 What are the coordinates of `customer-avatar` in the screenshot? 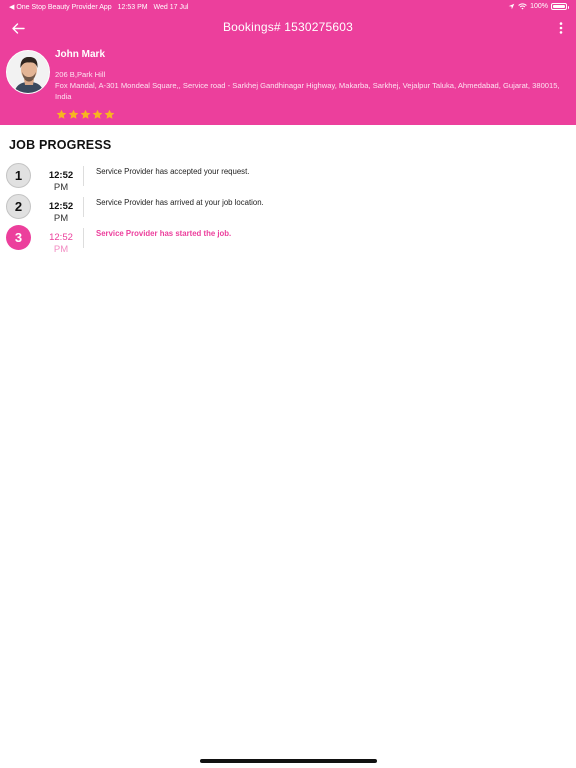 It's located at (28, 72).